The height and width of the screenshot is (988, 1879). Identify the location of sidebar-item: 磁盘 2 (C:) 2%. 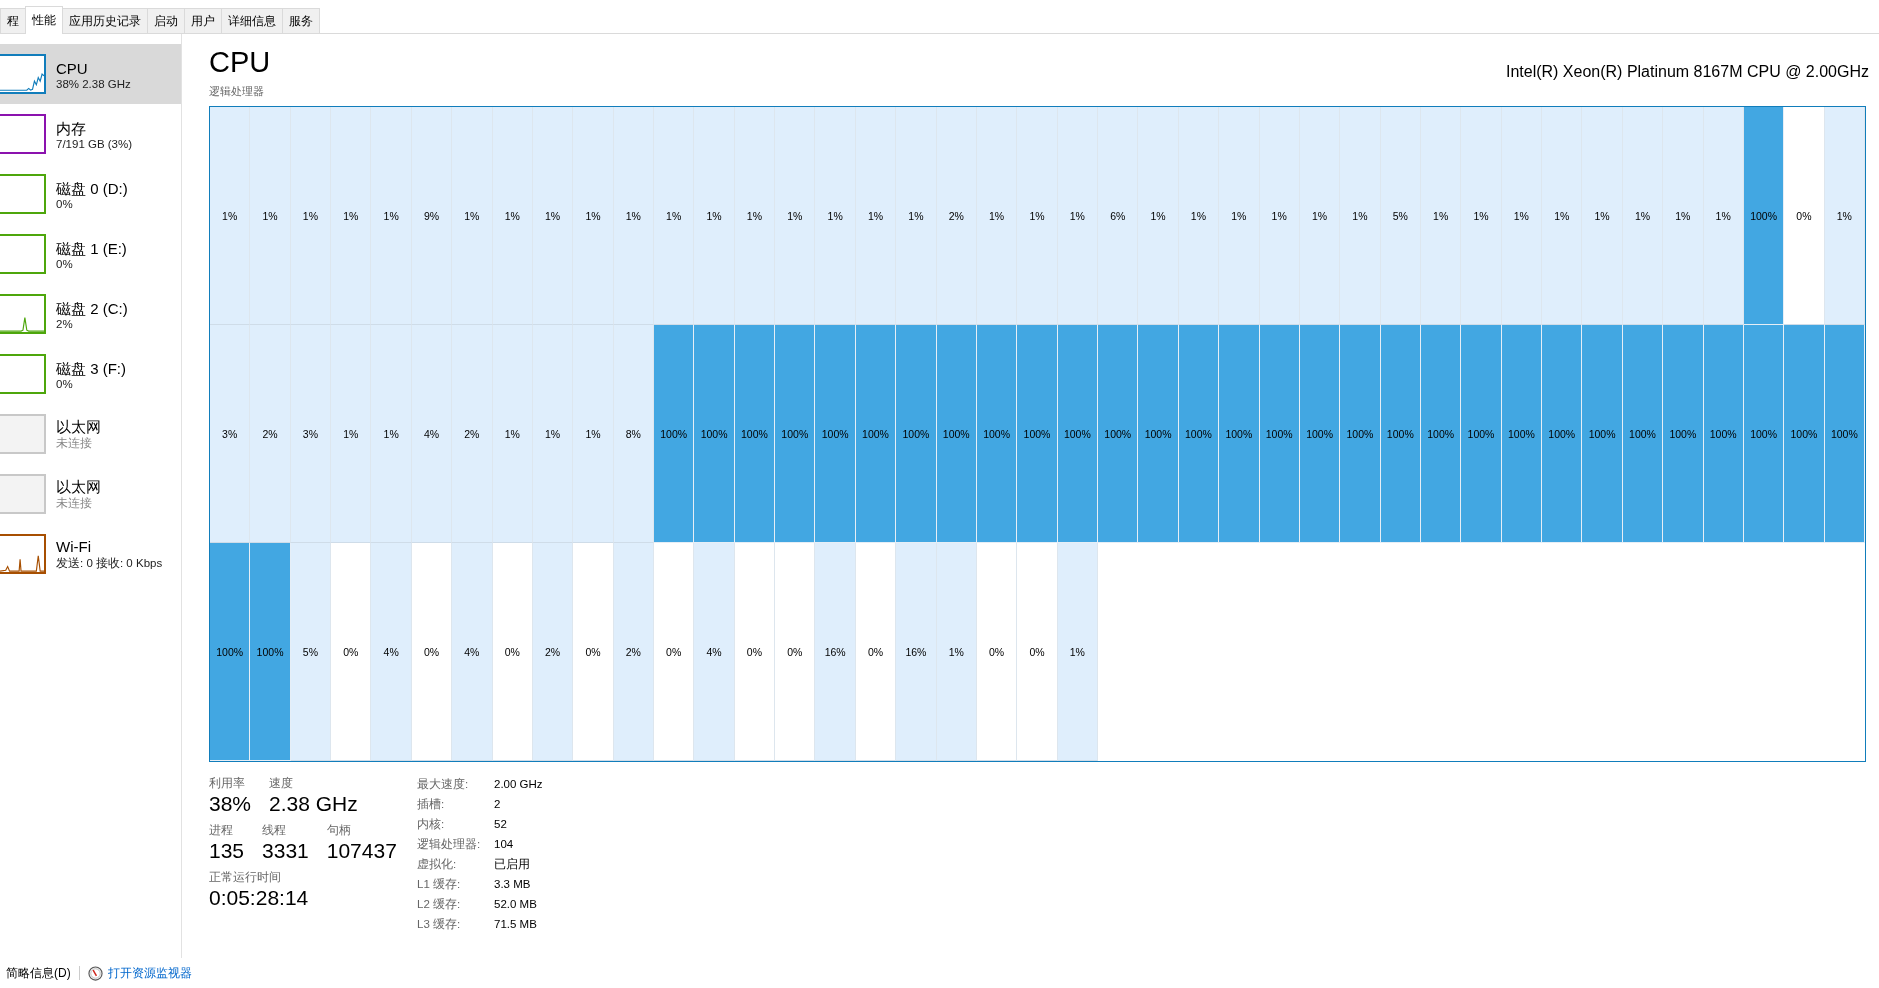
(90, 314).